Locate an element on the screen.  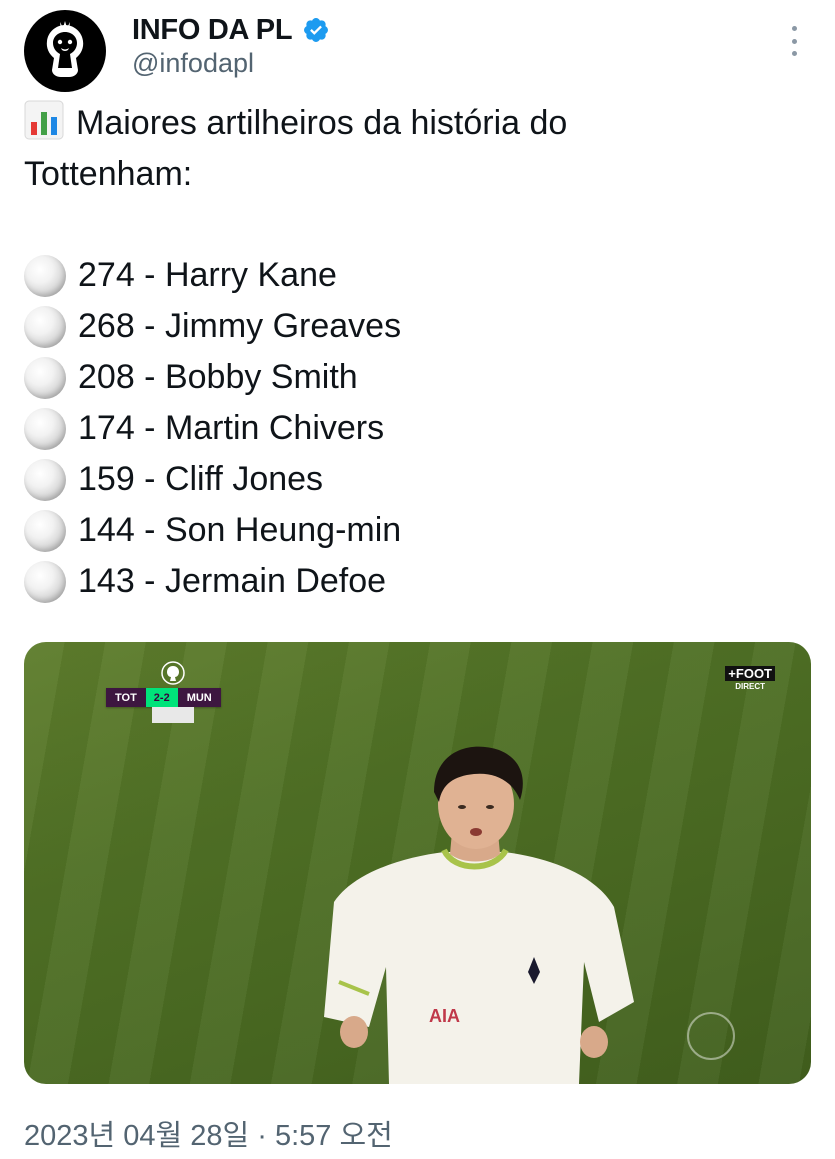
list-item: 143 - Jermain Defoe is located at coordinates (419, 581).